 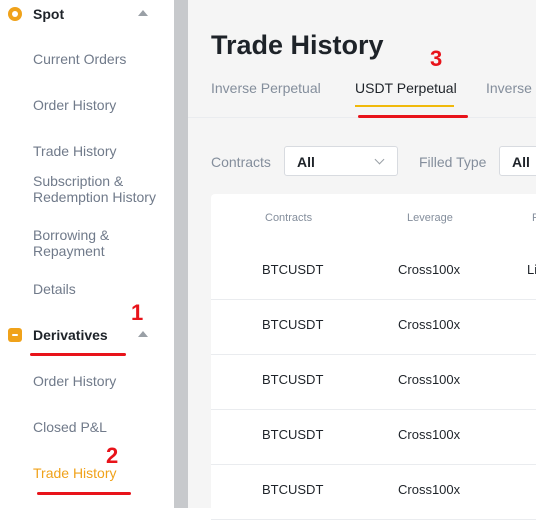 What do you see at coordinates (98, 289) in the screenshot?
I see `sidebar-item-details: Details` at bounding box center [98, 289].